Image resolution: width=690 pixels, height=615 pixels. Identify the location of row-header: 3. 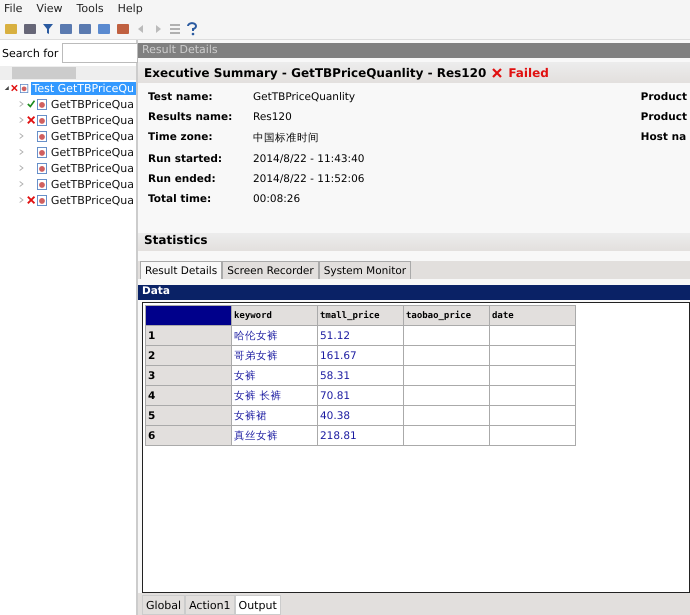
(189, 376).